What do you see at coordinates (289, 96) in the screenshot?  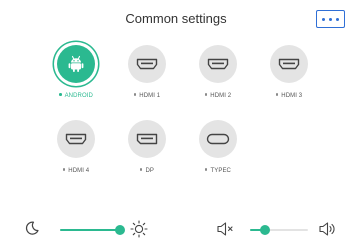 I see `source-label: HDMI 3` at bounding box center [289, 96].